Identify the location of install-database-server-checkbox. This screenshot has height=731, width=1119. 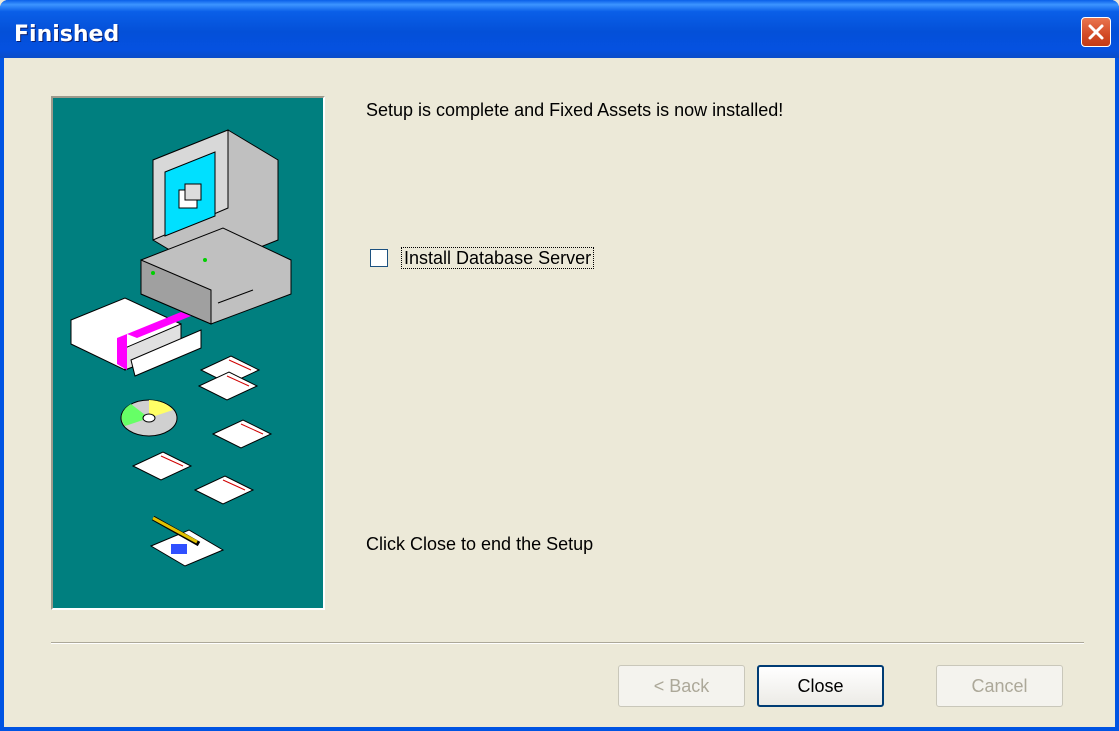
(379, 258).